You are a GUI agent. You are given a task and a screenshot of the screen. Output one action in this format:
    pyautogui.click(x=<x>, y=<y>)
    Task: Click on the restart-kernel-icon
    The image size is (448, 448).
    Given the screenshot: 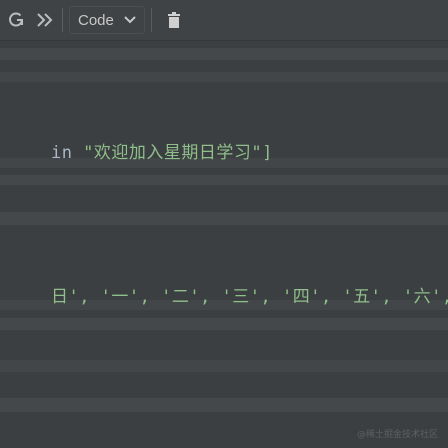 What is the action you would take?
    pyautogui.click(x=16, y=19)
    